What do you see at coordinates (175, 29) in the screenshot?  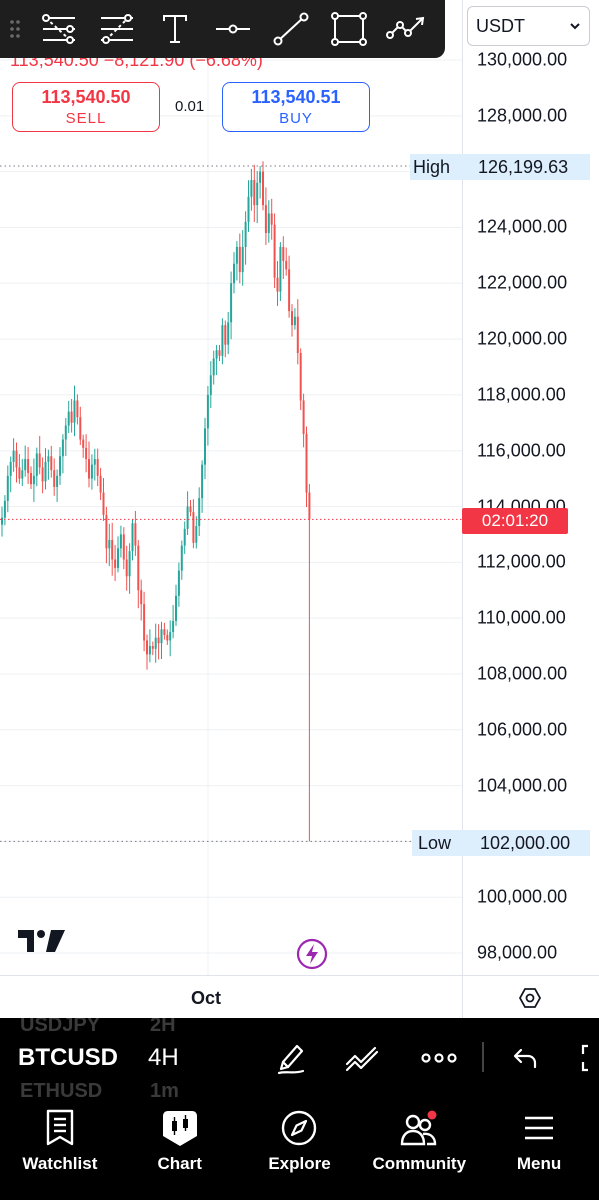 I see `text-icon` at bounding box center [175, 29].